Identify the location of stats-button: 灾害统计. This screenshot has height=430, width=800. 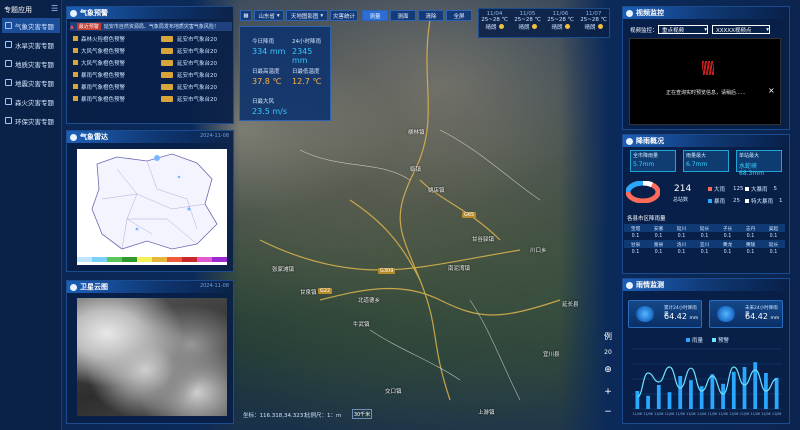
(344, 15).